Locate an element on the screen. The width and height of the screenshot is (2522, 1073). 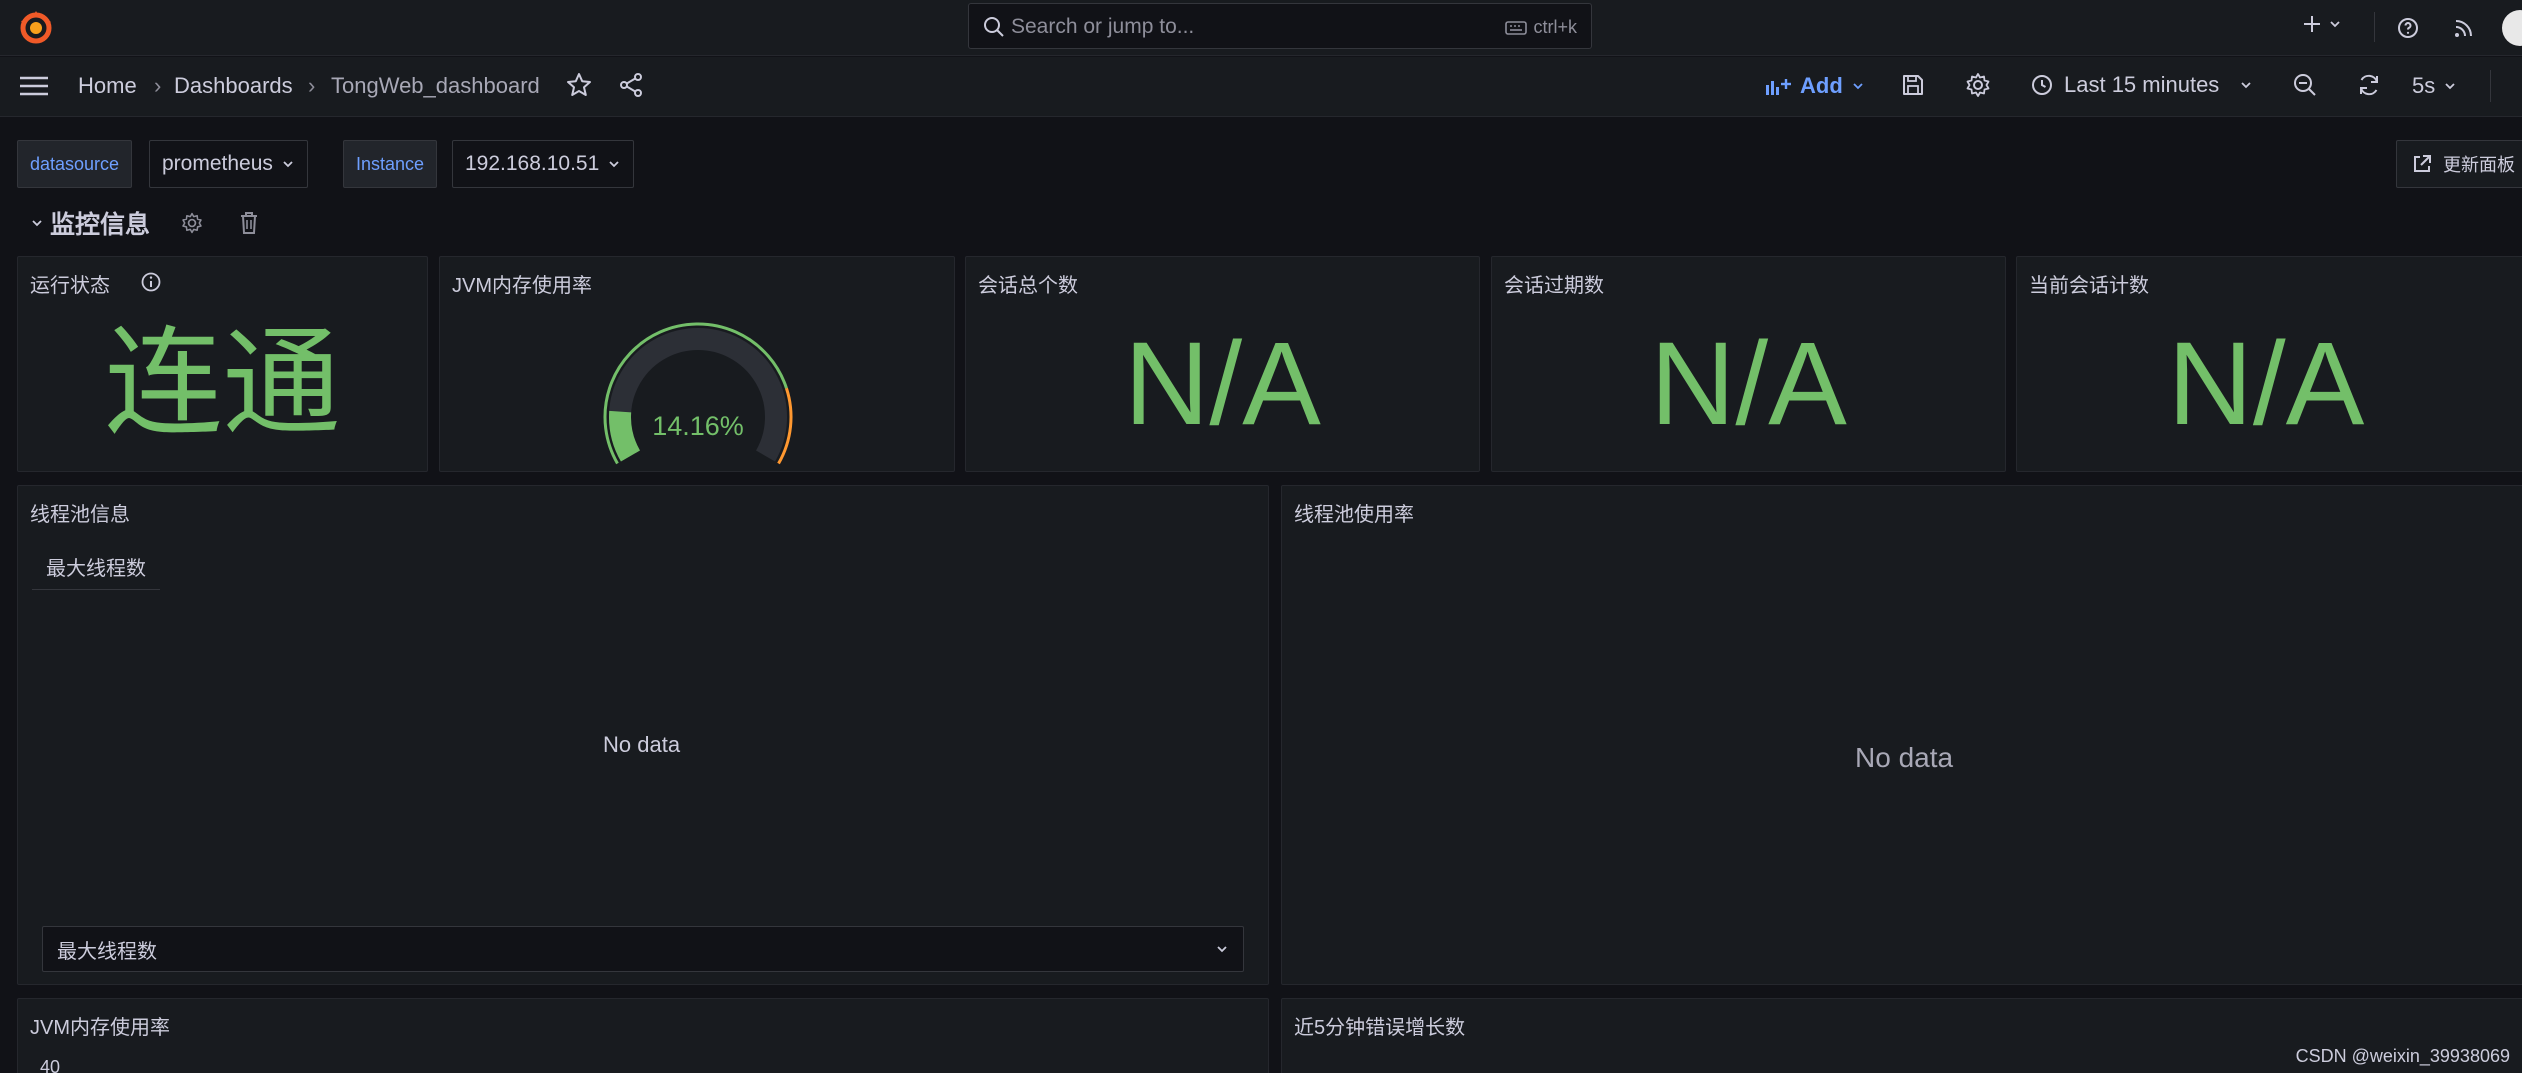
time-range-picker: Last 15 minutes is located at coordinates (2141, 85).